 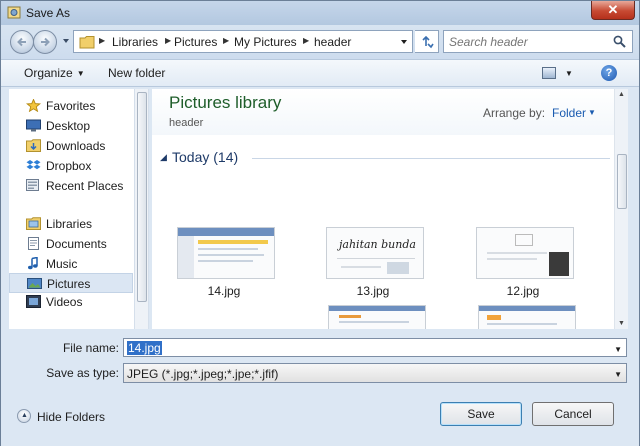 I want to click on window-title: Save As, so click(x=48, y=13).